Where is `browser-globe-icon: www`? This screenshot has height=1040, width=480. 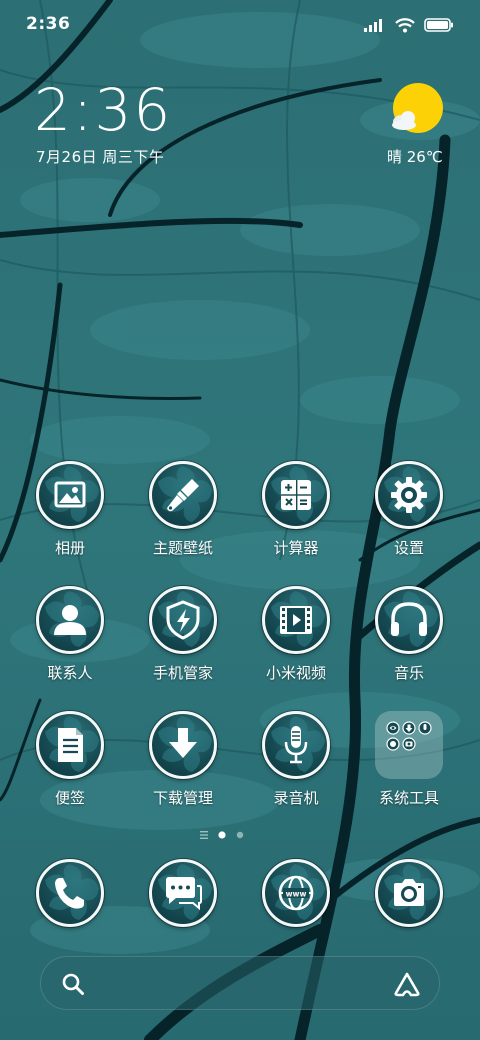 browser-globe-icon: www is located at coordinates (298, 892).